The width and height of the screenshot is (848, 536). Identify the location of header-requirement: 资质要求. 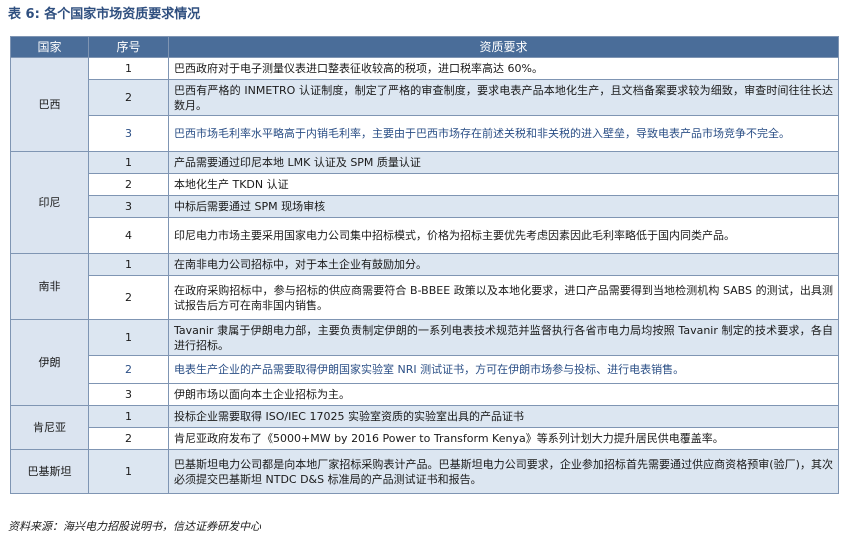
(503, 47).